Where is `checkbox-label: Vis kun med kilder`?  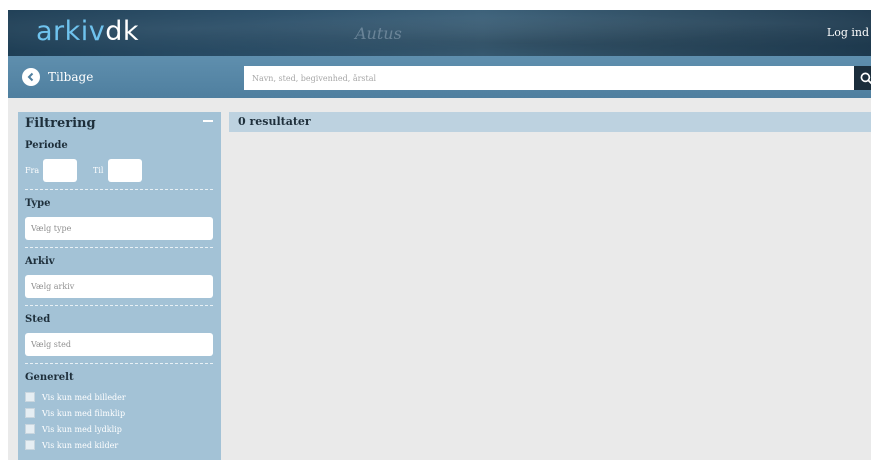 checkbox-label: Vis kun med kilder is located at coordinates (80, 445).